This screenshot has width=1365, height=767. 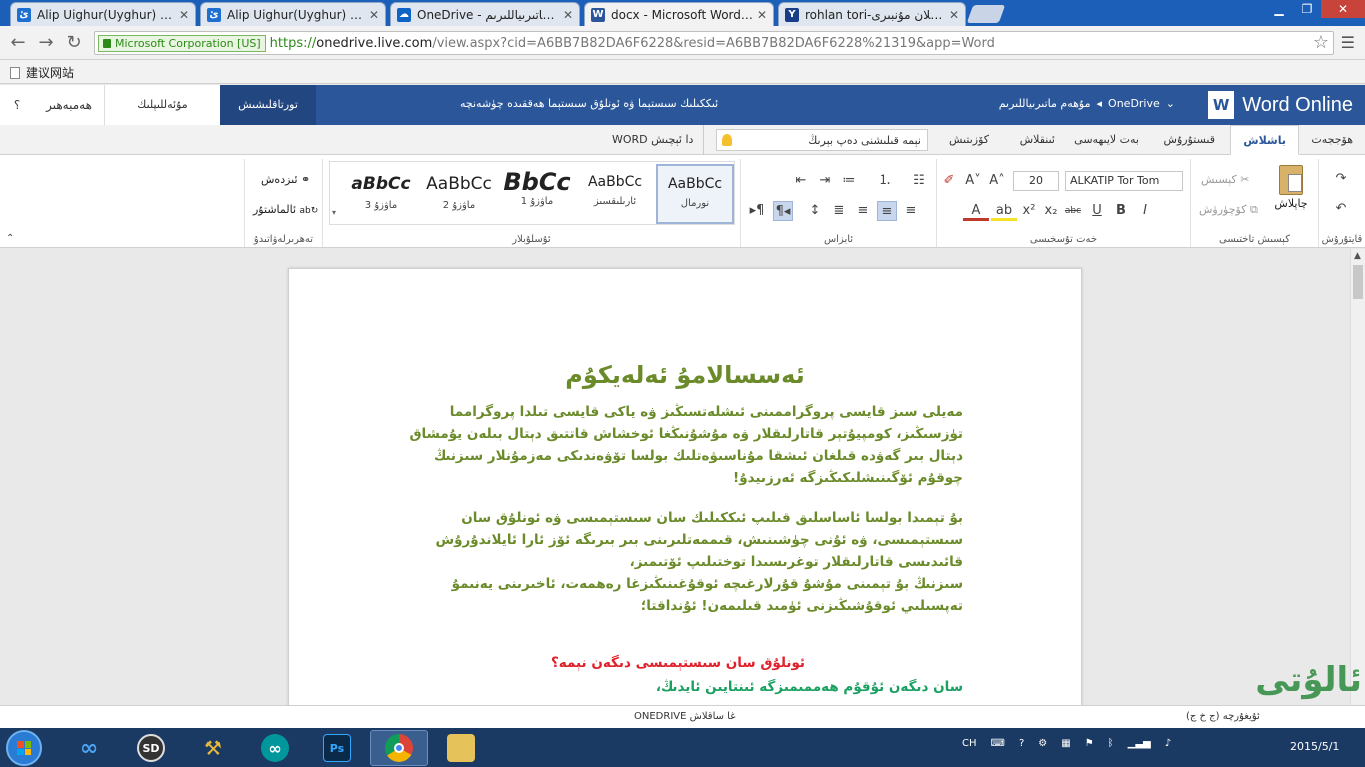 What do you see at coordinates (976, 211) in the screenshot?
I see `font-color-icon: A` at bounding box center [976, 211].